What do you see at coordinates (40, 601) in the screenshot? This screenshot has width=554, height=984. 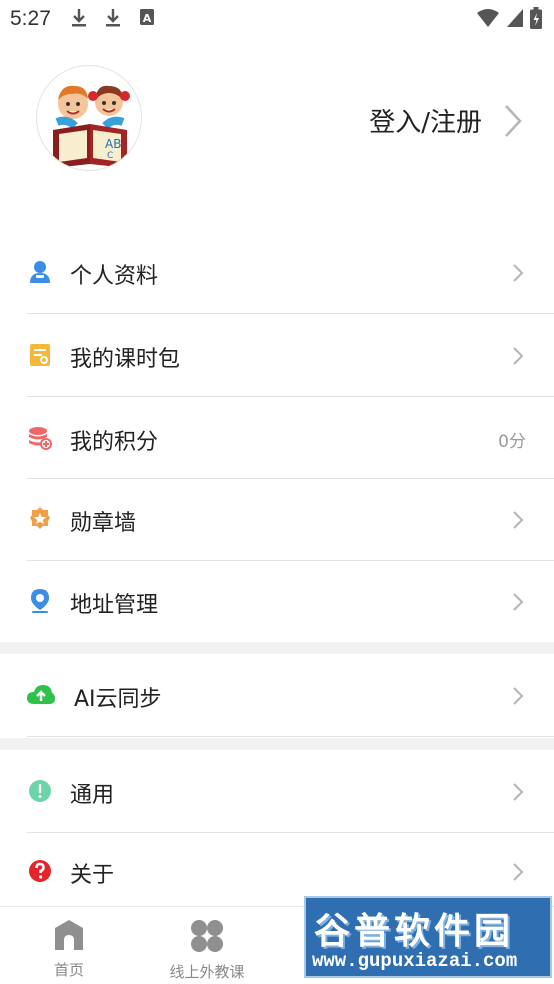 I see `location-pin-icon` at bounding box center [40, 601].